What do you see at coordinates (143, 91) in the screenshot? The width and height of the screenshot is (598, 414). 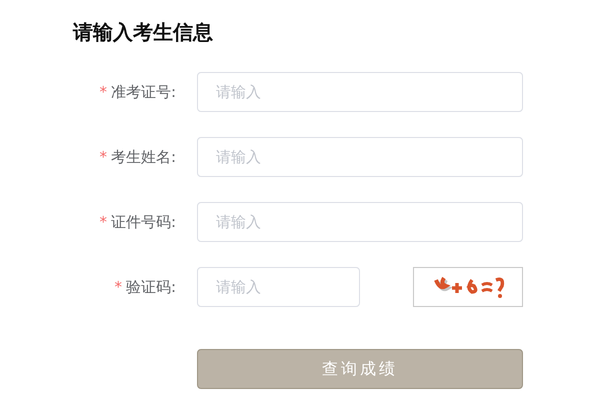 I see `field-label: 准考证号:` at bounding box center [143, 91].